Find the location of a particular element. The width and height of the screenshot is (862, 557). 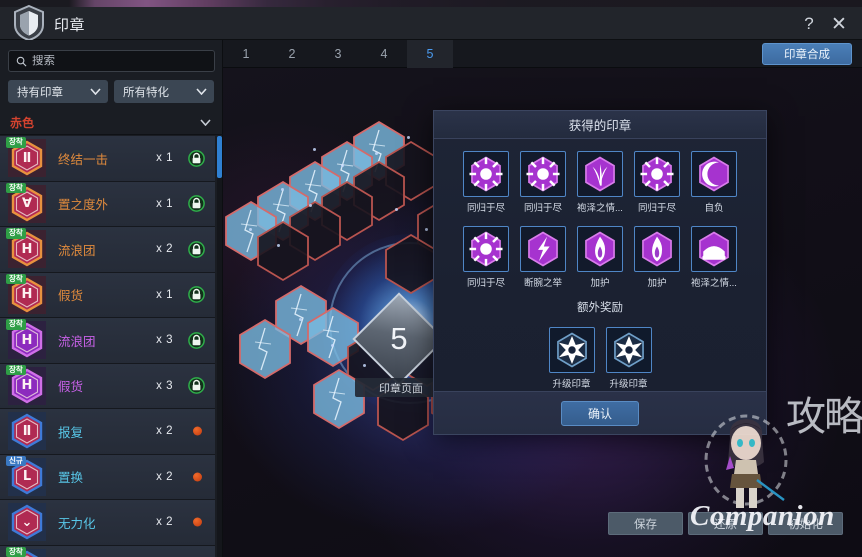

seal-item-quantity: x 3 is located at coordinates (164, 340).